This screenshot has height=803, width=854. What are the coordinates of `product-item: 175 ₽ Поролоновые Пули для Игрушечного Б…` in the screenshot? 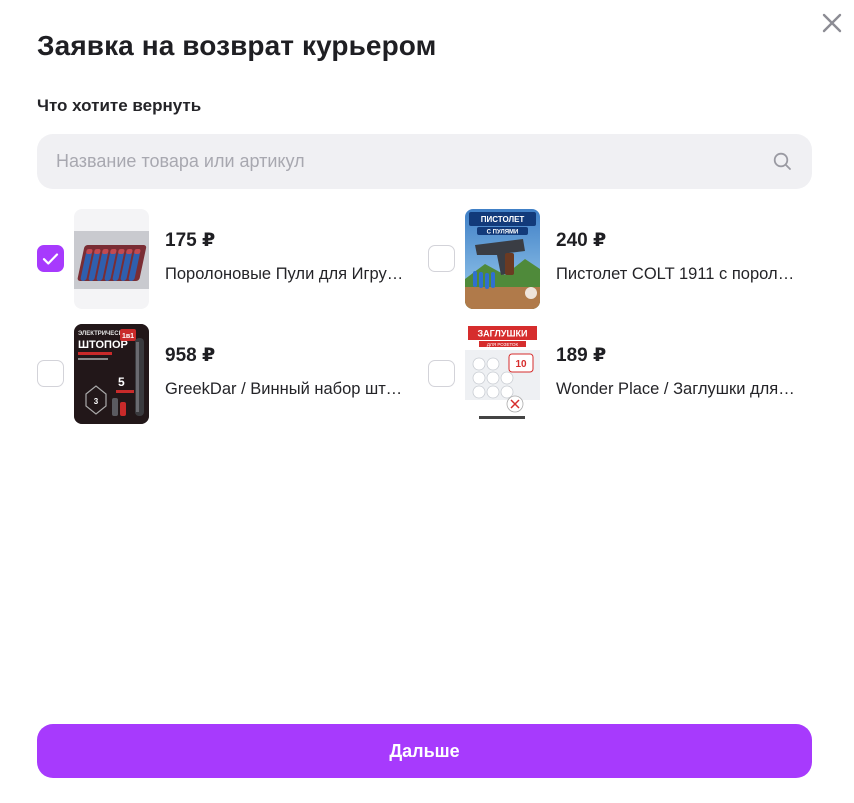 It's located at (227, 259).